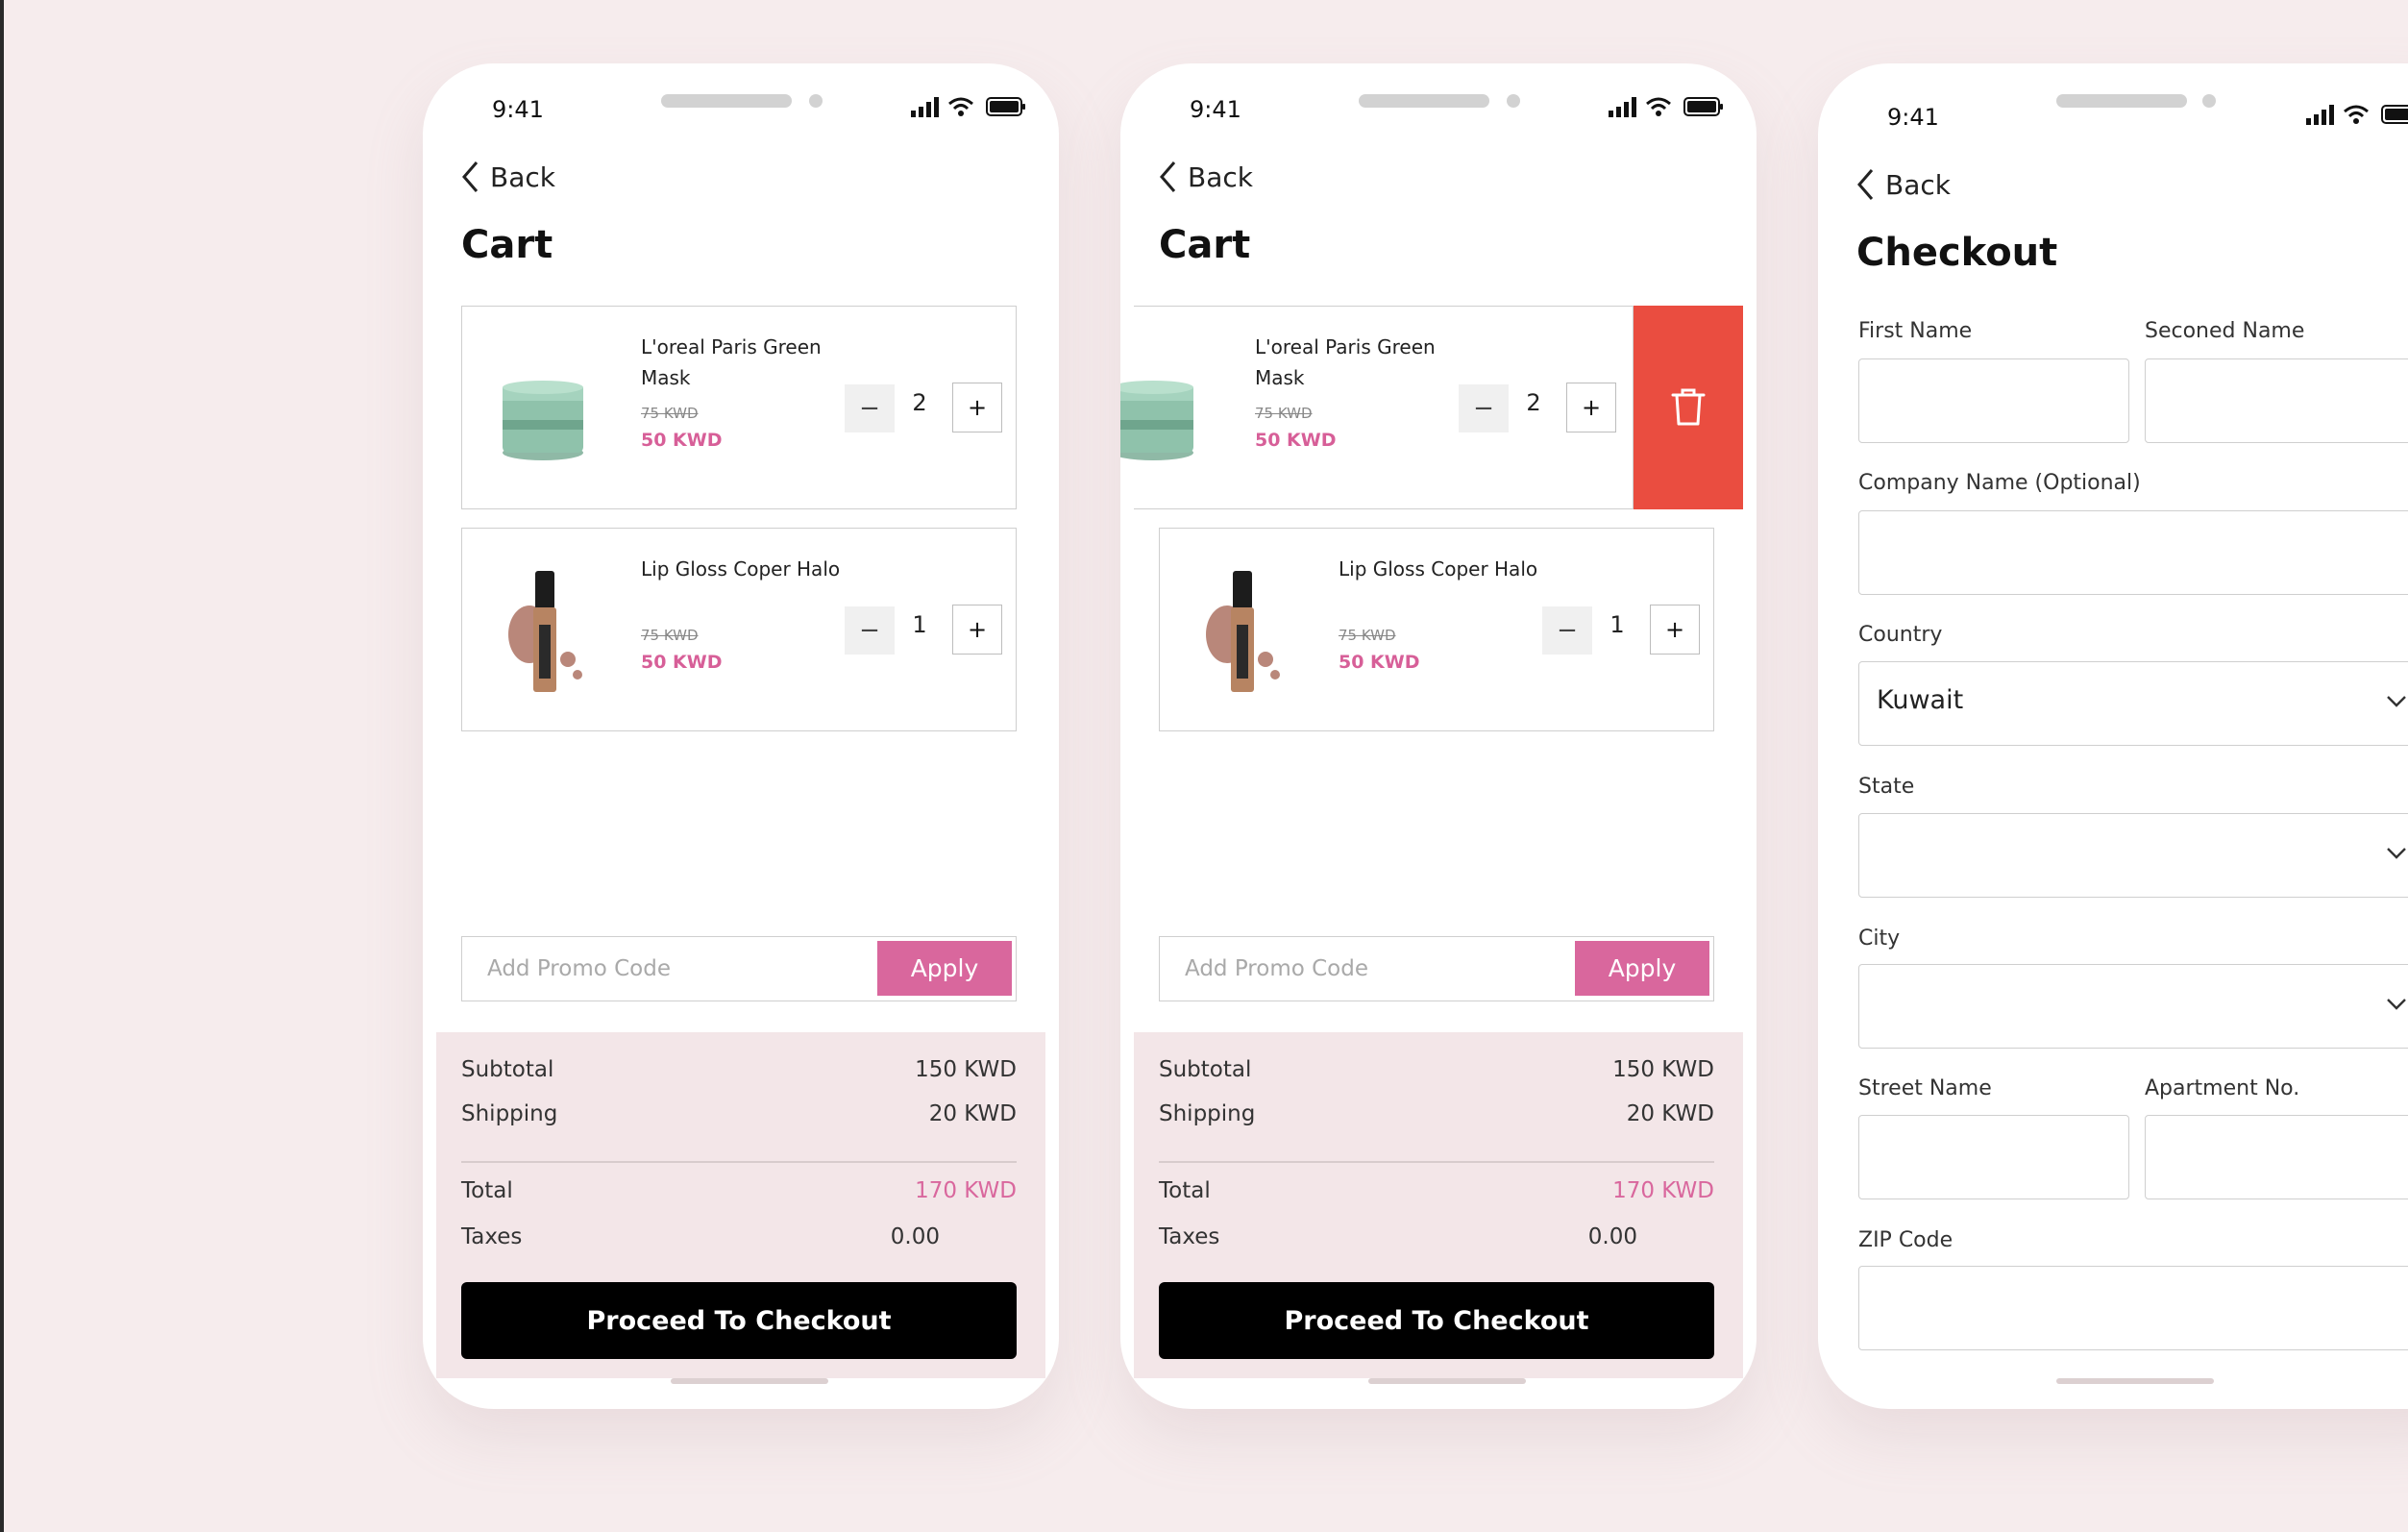 This screenshot has width=2408, height=1532. I want to click on apartment-field, so click(2276, 1157).